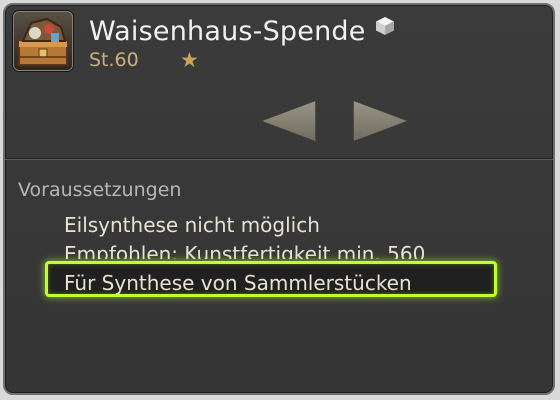 This screenshot has height=400, width=560. What do you see at coordinates (238, 283) in the screenshot?
I see `requirement-line-highlighted: Für Synthese von Sammlerstücken` at bounding box center [238, 283].